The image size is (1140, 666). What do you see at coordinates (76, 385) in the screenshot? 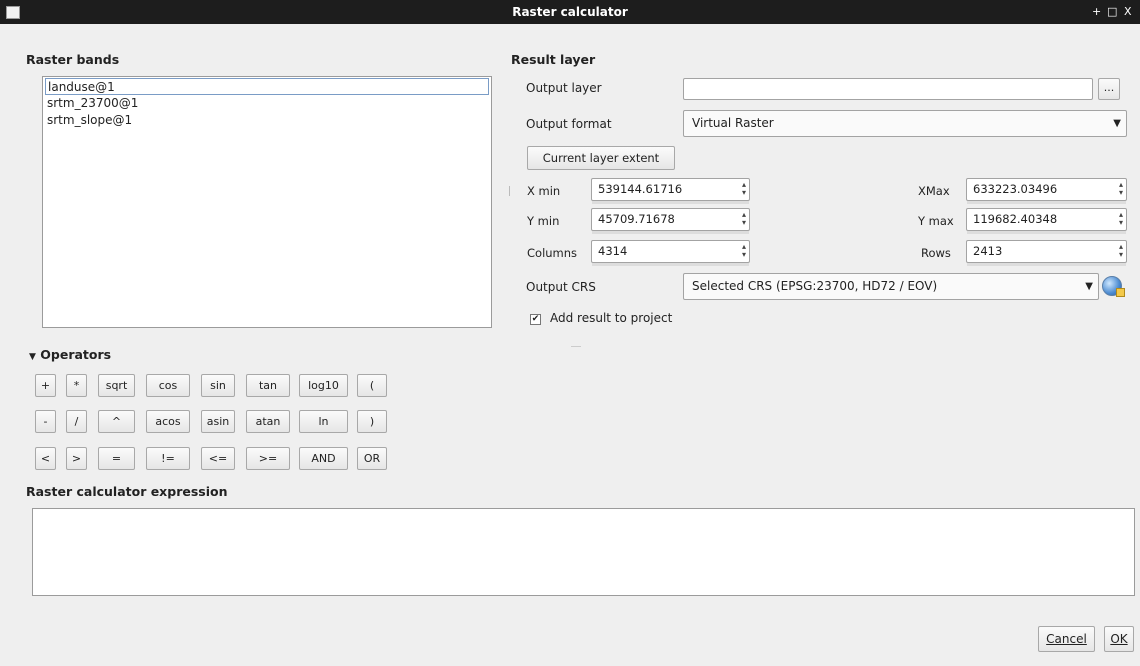
I see `op-multiply-button: *` at bounding box center [76, 385].